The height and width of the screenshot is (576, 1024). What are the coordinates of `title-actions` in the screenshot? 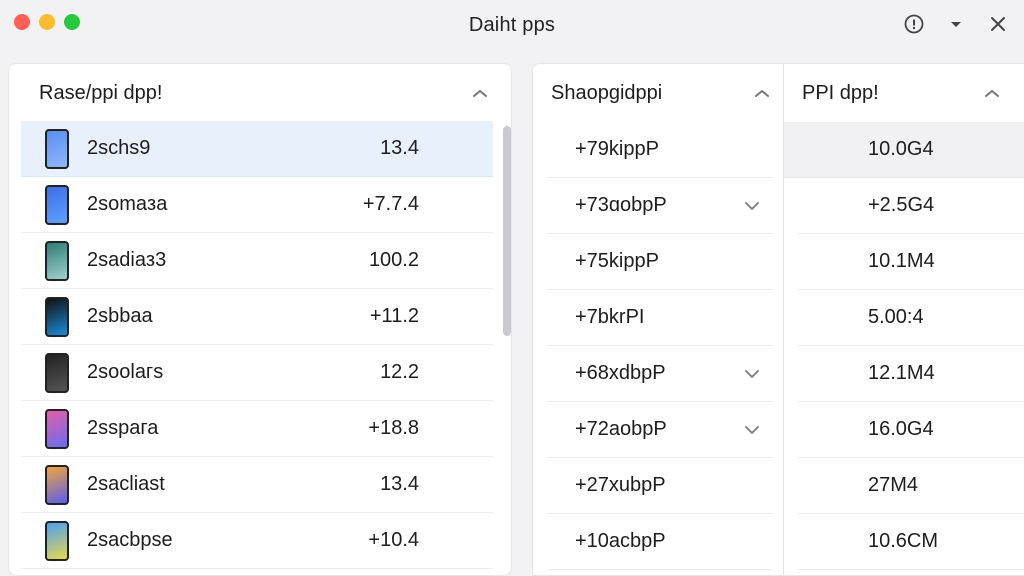 It's located at (956, 24).